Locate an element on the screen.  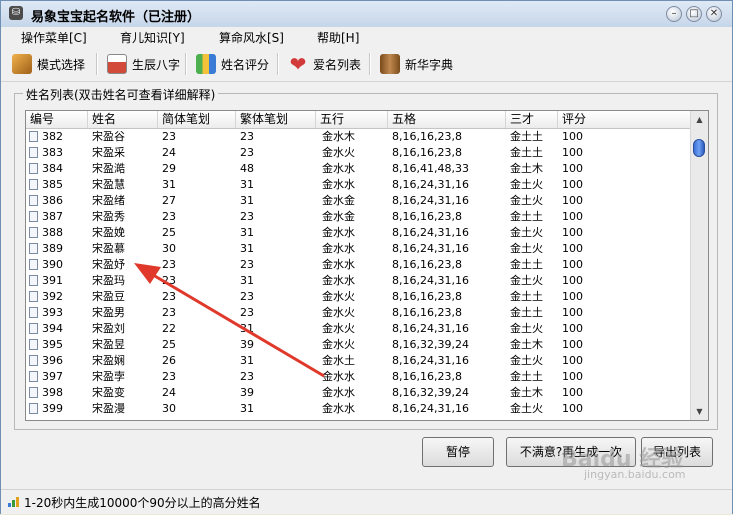
table-row: 396 宋盈娴 26 31 金水土 8,16,24,31,16 金土火 100 is located at coordinates (359, 361).